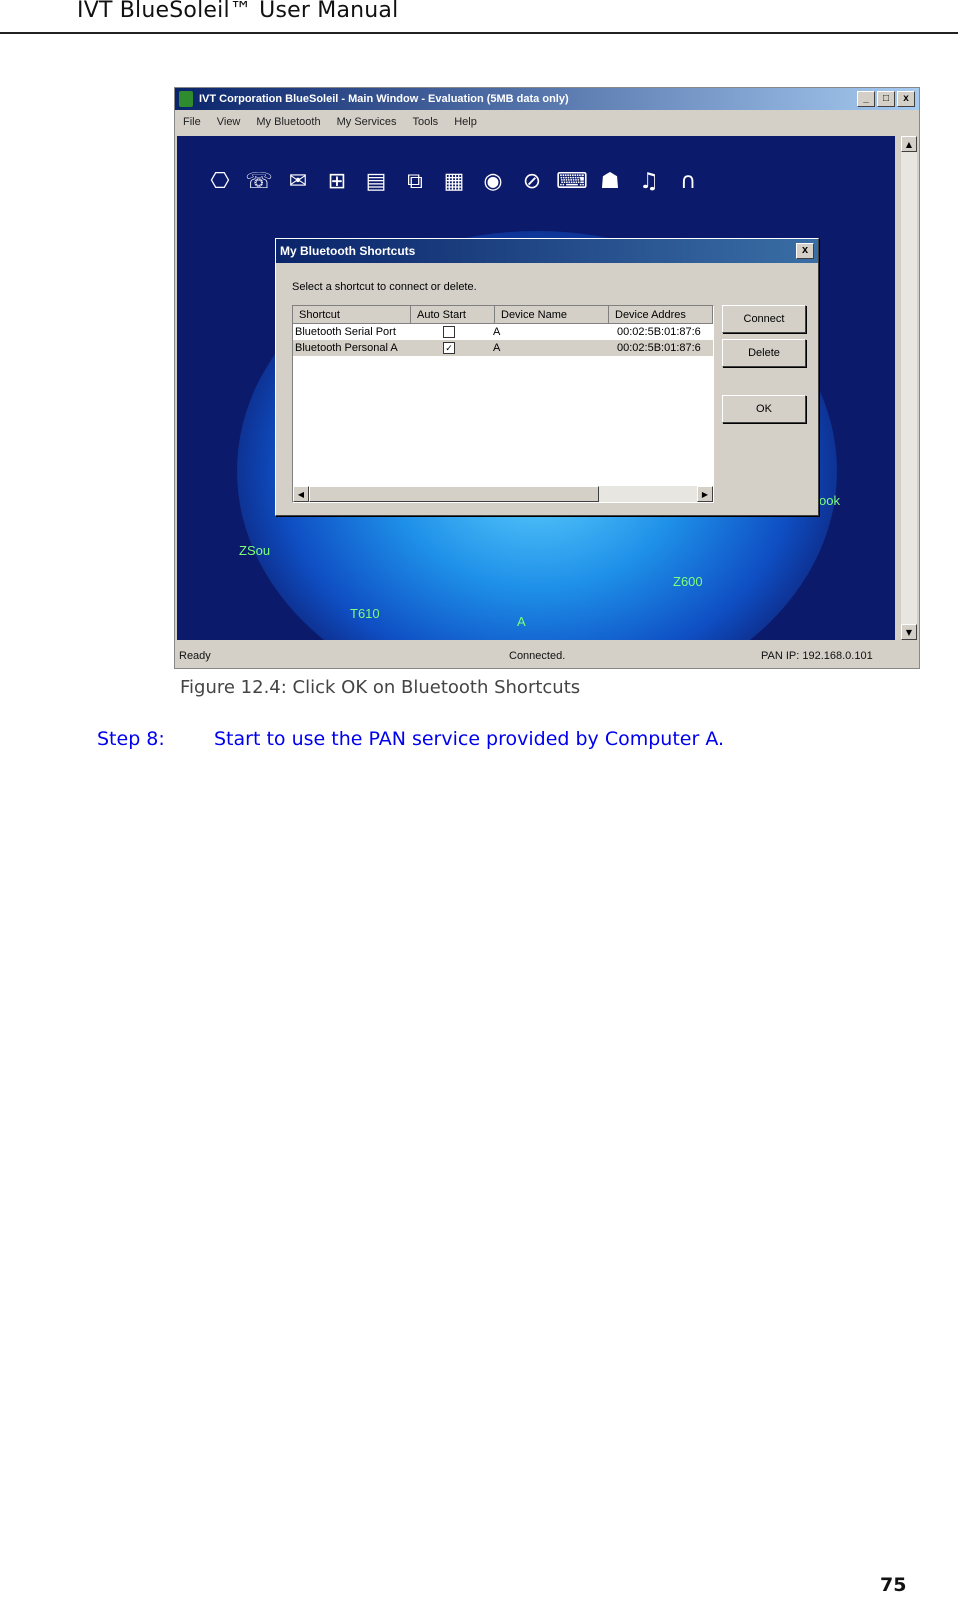 The image size is (976, 1600). Describe the element at coordinates (537, 656) in the screenshot. I see `status-connected: Connected.` at that location.